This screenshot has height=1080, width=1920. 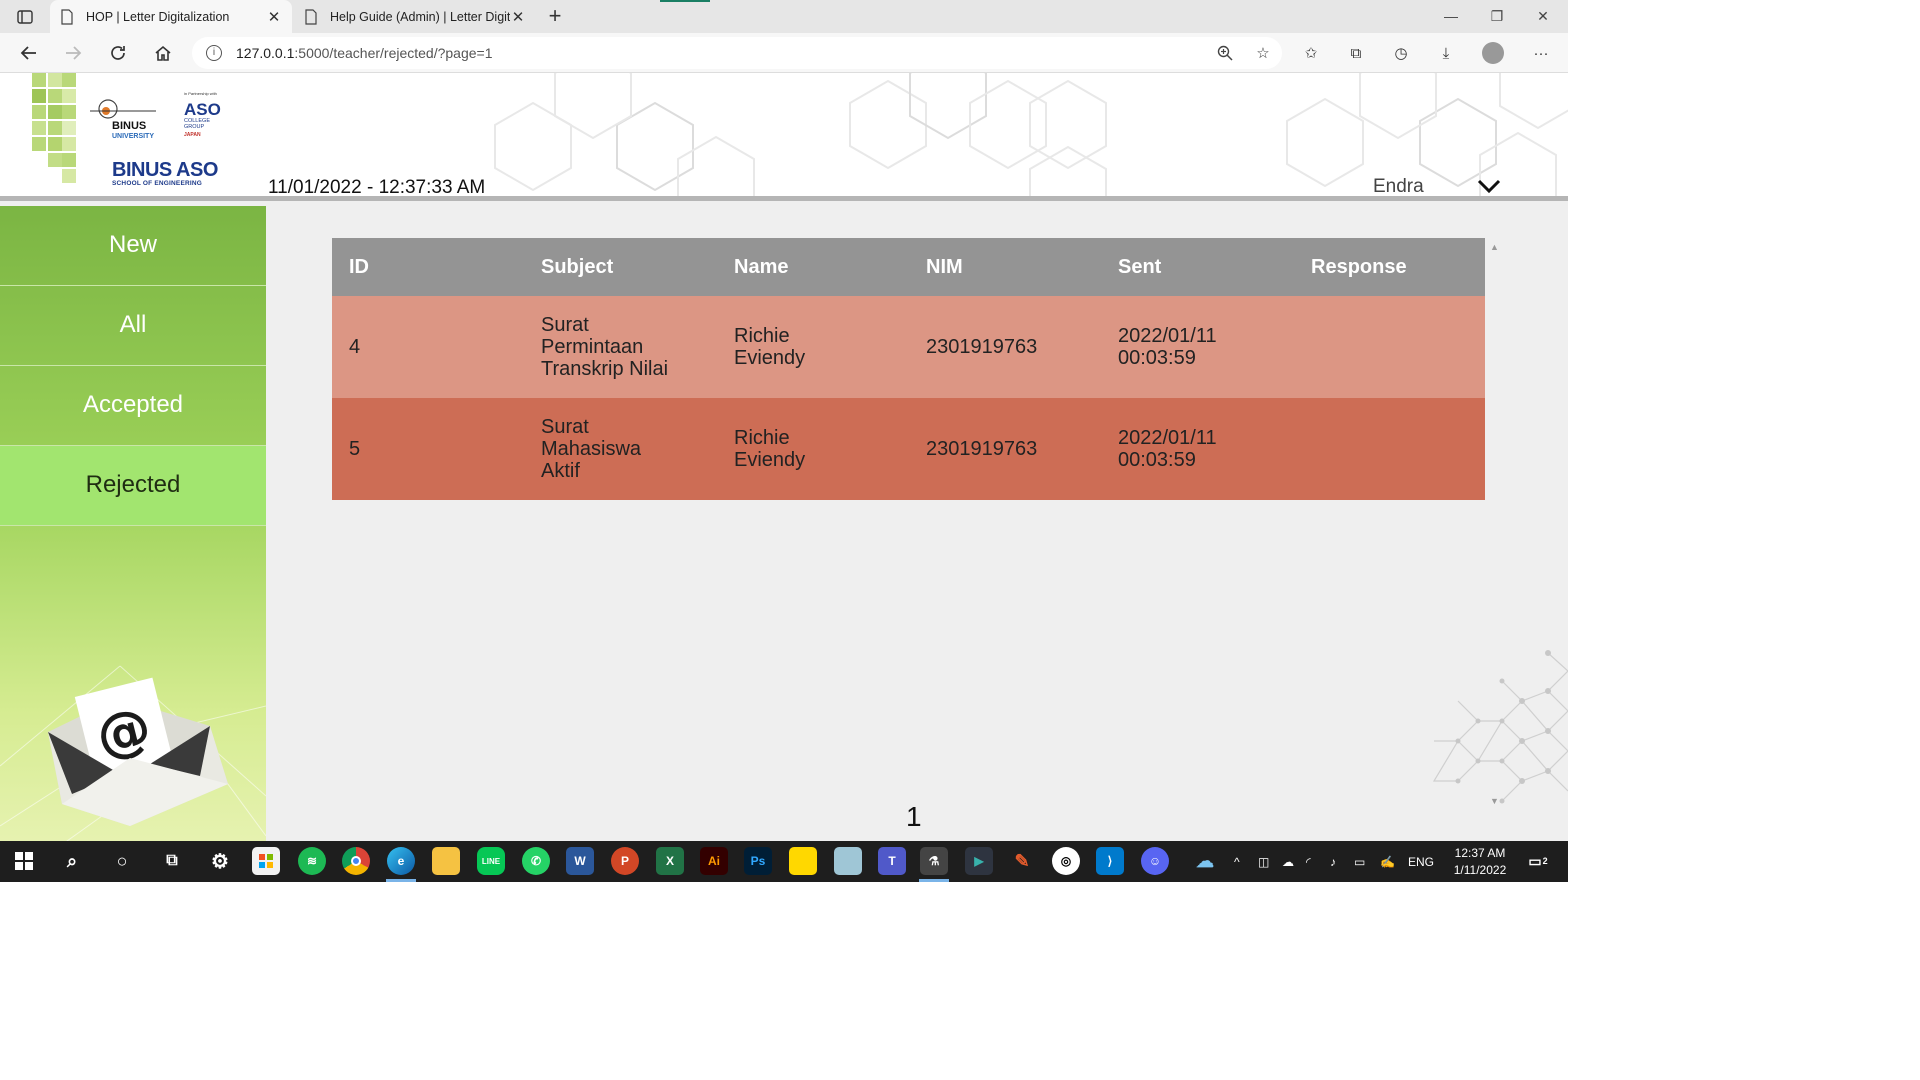 I want to click on cell-sent: 2022/01/11 00:03:59, so click(x=1197, y=347).